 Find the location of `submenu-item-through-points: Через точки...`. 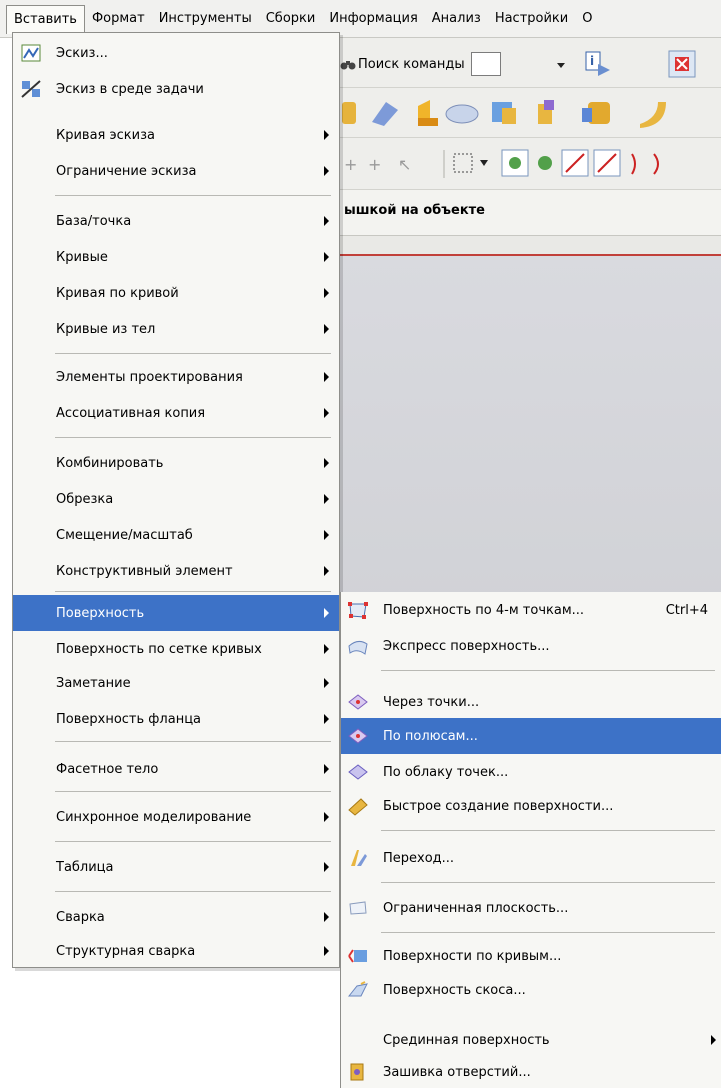

submenu-item-through-points: Через точки... is located at coordinates (531, 702).